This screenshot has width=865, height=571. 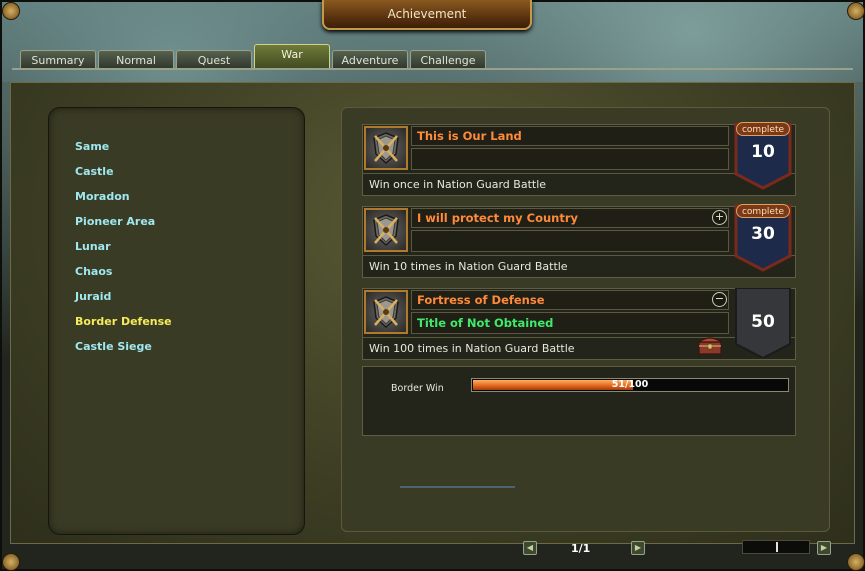 What do you see at coordinates (824, 548) in the screenshot?
I see `scroll-right-button: ▶` at bounding box center [824, 548].